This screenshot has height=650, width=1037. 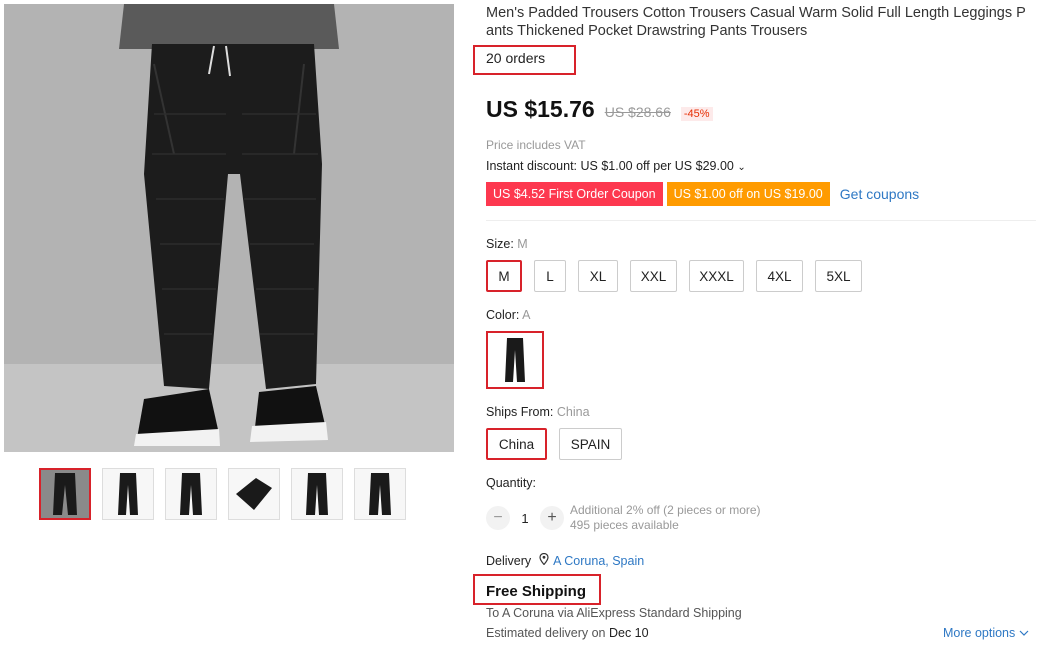 I want to click on color-selected-value: A, so click(x=526, y=315).